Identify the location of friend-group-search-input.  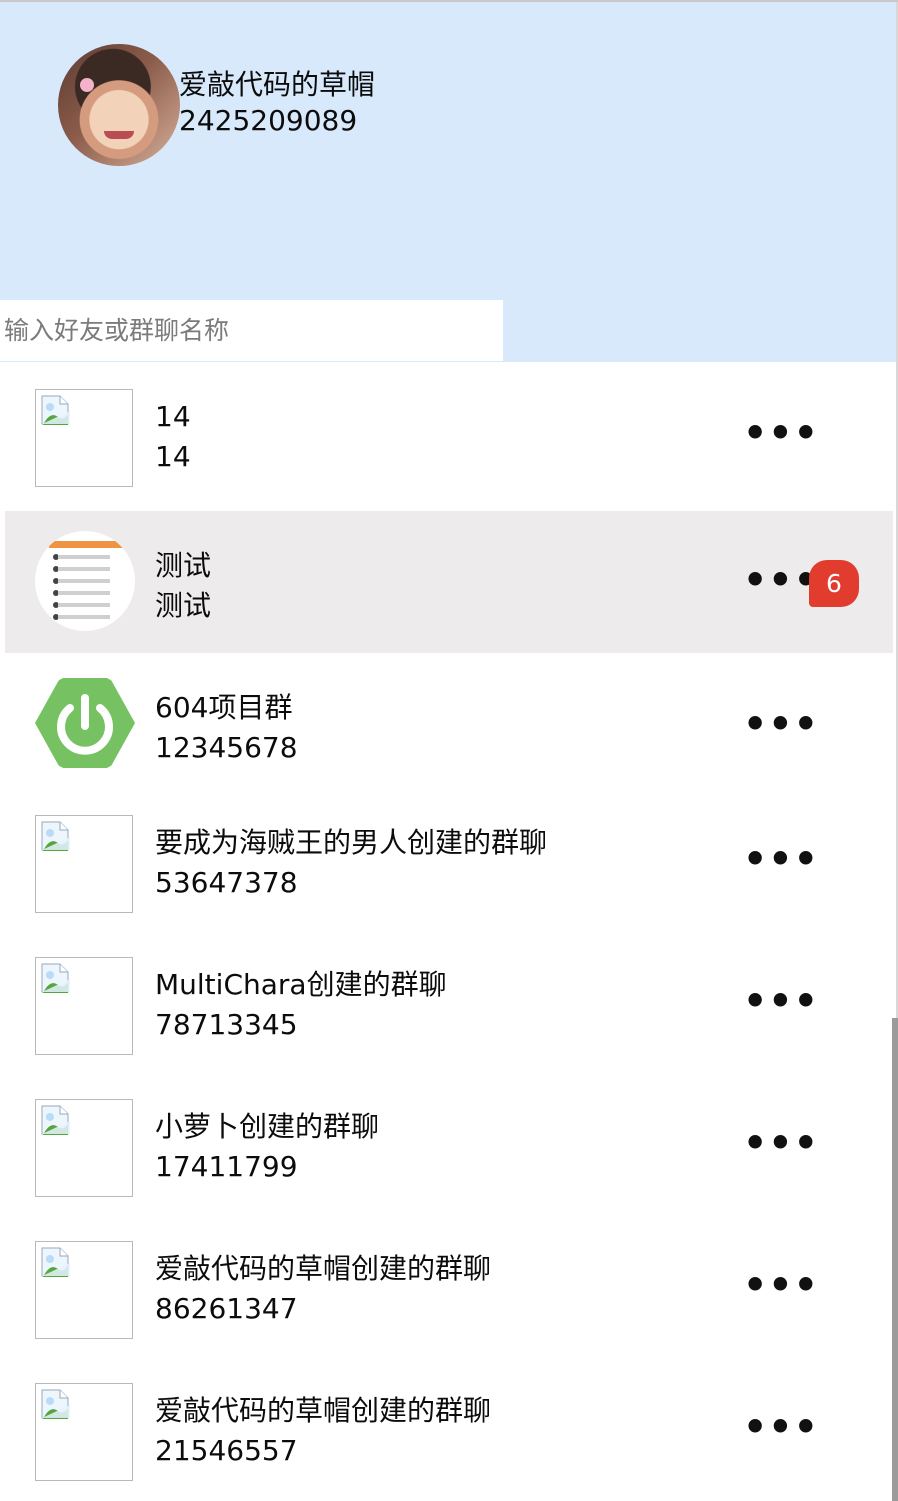
(251, 330).